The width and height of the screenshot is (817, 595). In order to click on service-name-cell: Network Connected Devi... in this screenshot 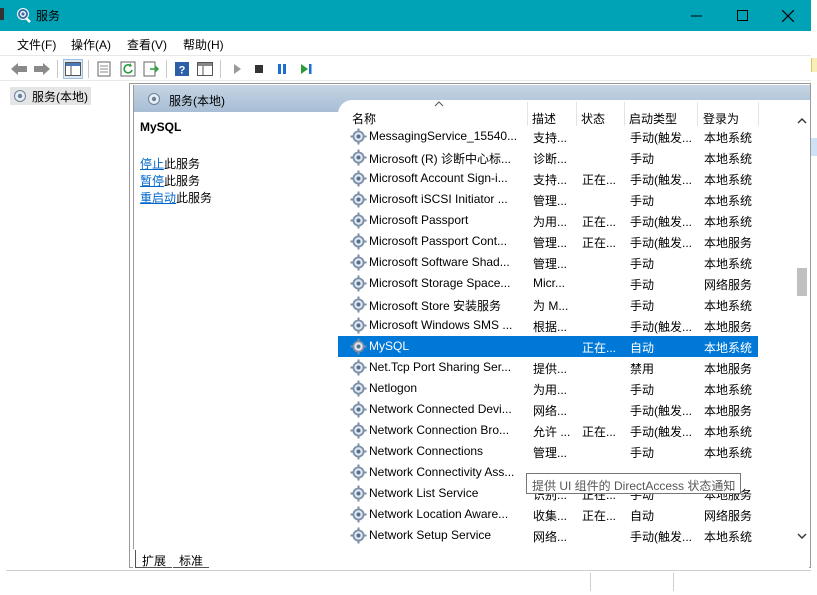, I will do `click(440, 409)`.